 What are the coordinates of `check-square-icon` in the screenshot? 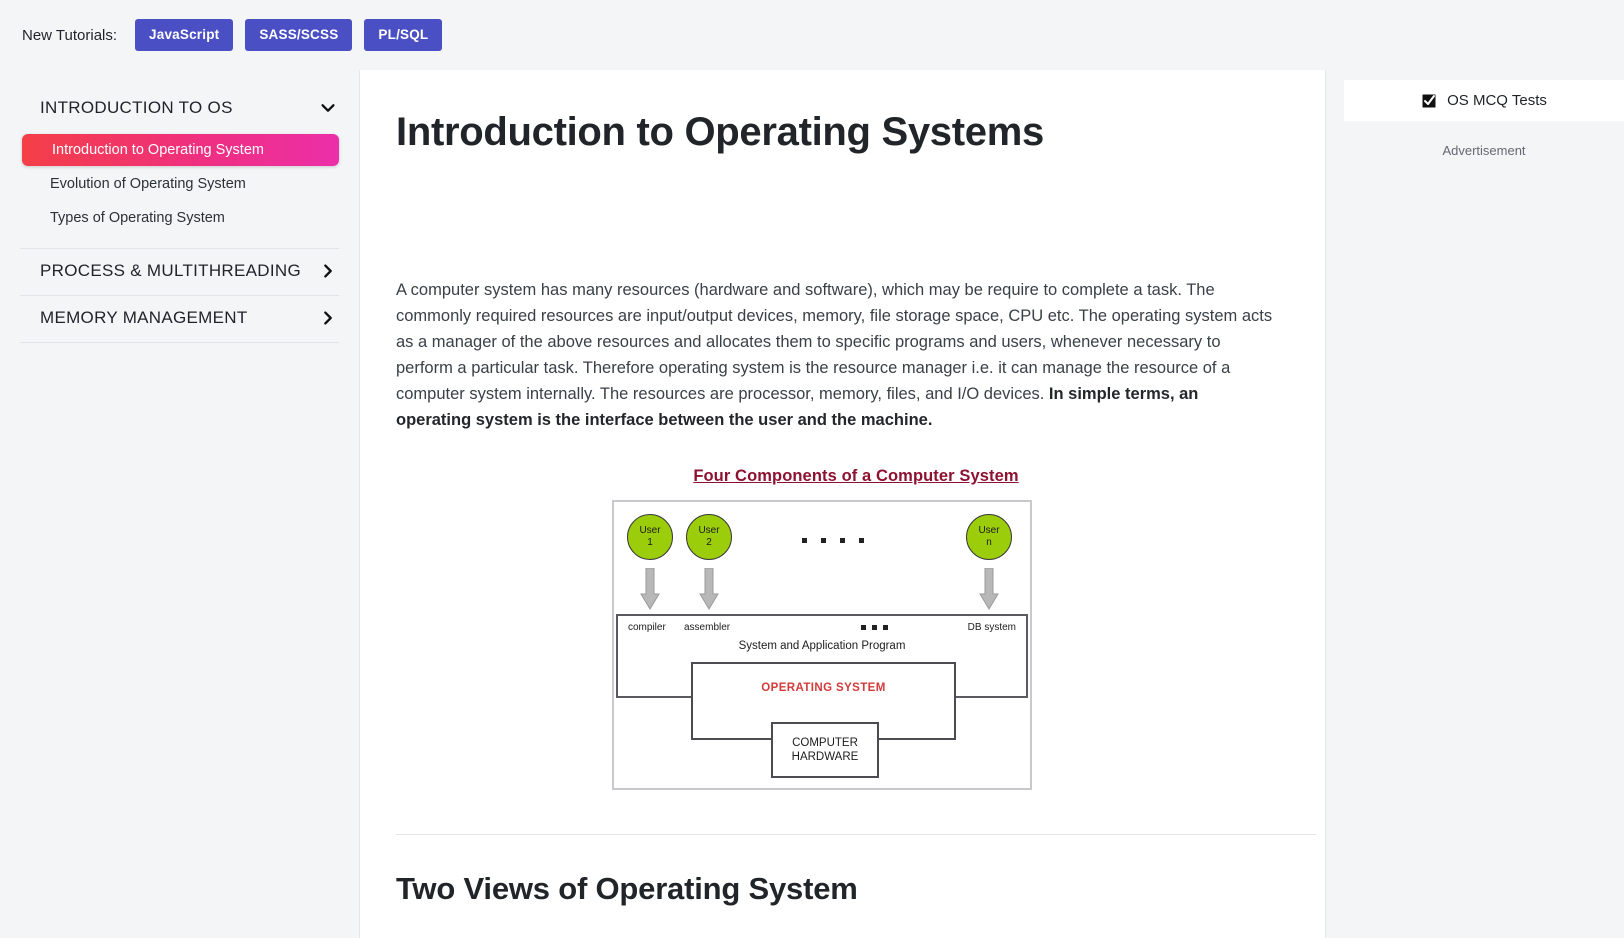 It's located at (1429, 101).